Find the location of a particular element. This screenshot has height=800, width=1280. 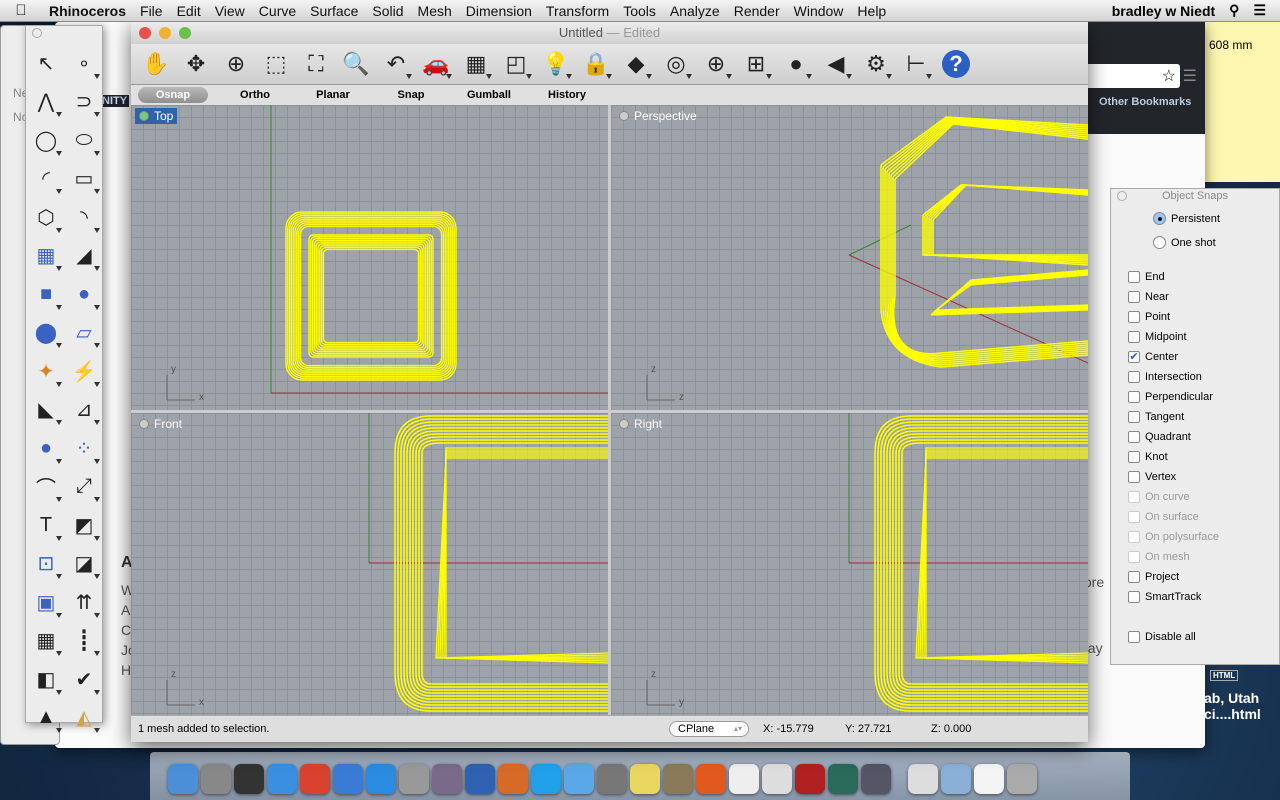

fillet-icon: ◝ is located at coordinates (84, 217).